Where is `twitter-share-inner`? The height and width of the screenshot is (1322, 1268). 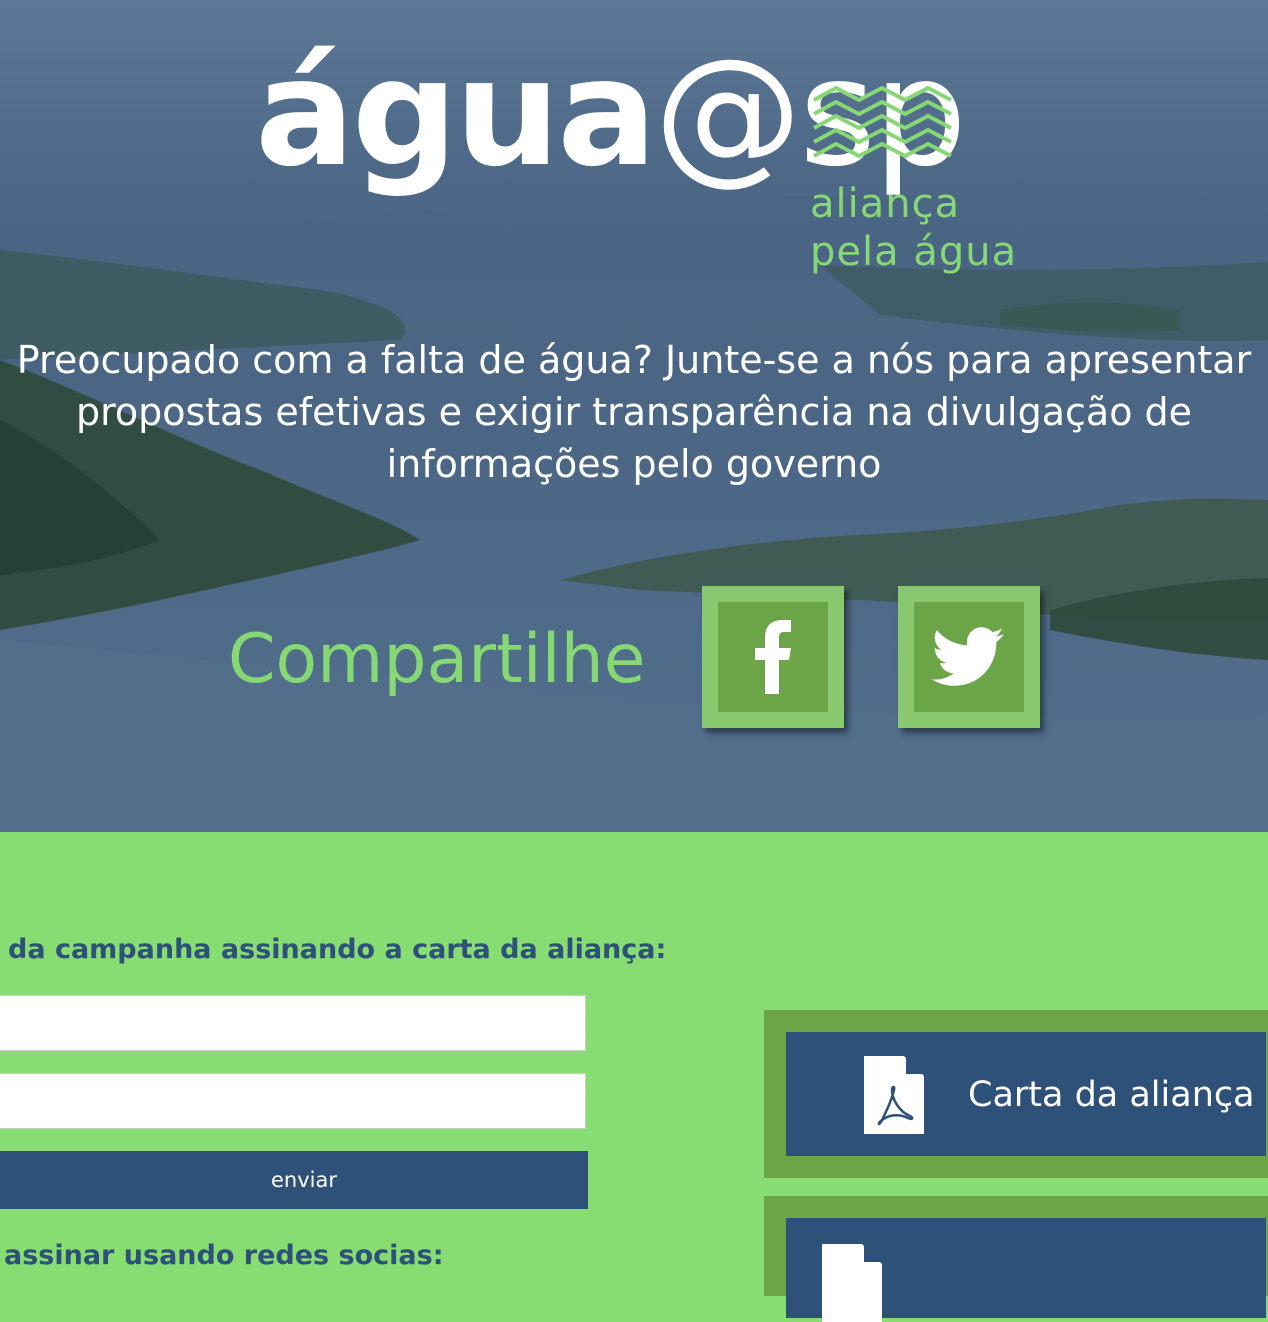 twitter-share-inner is located at coordinates (969, 657).